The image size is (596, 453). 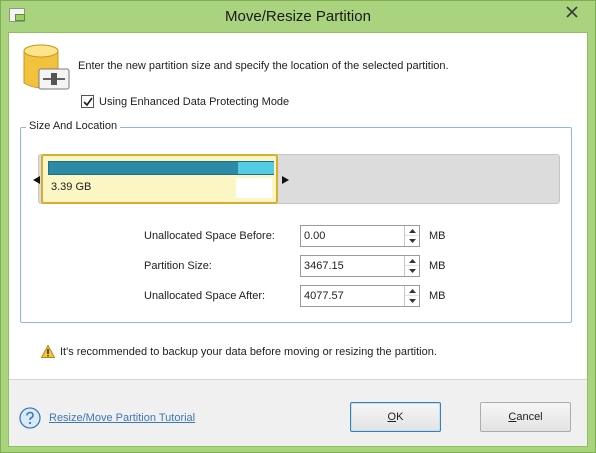 What do you see at coordinates (352, 236) in the screenshot?
I see `unallocated-before-input` at bounding box center [352, 236].